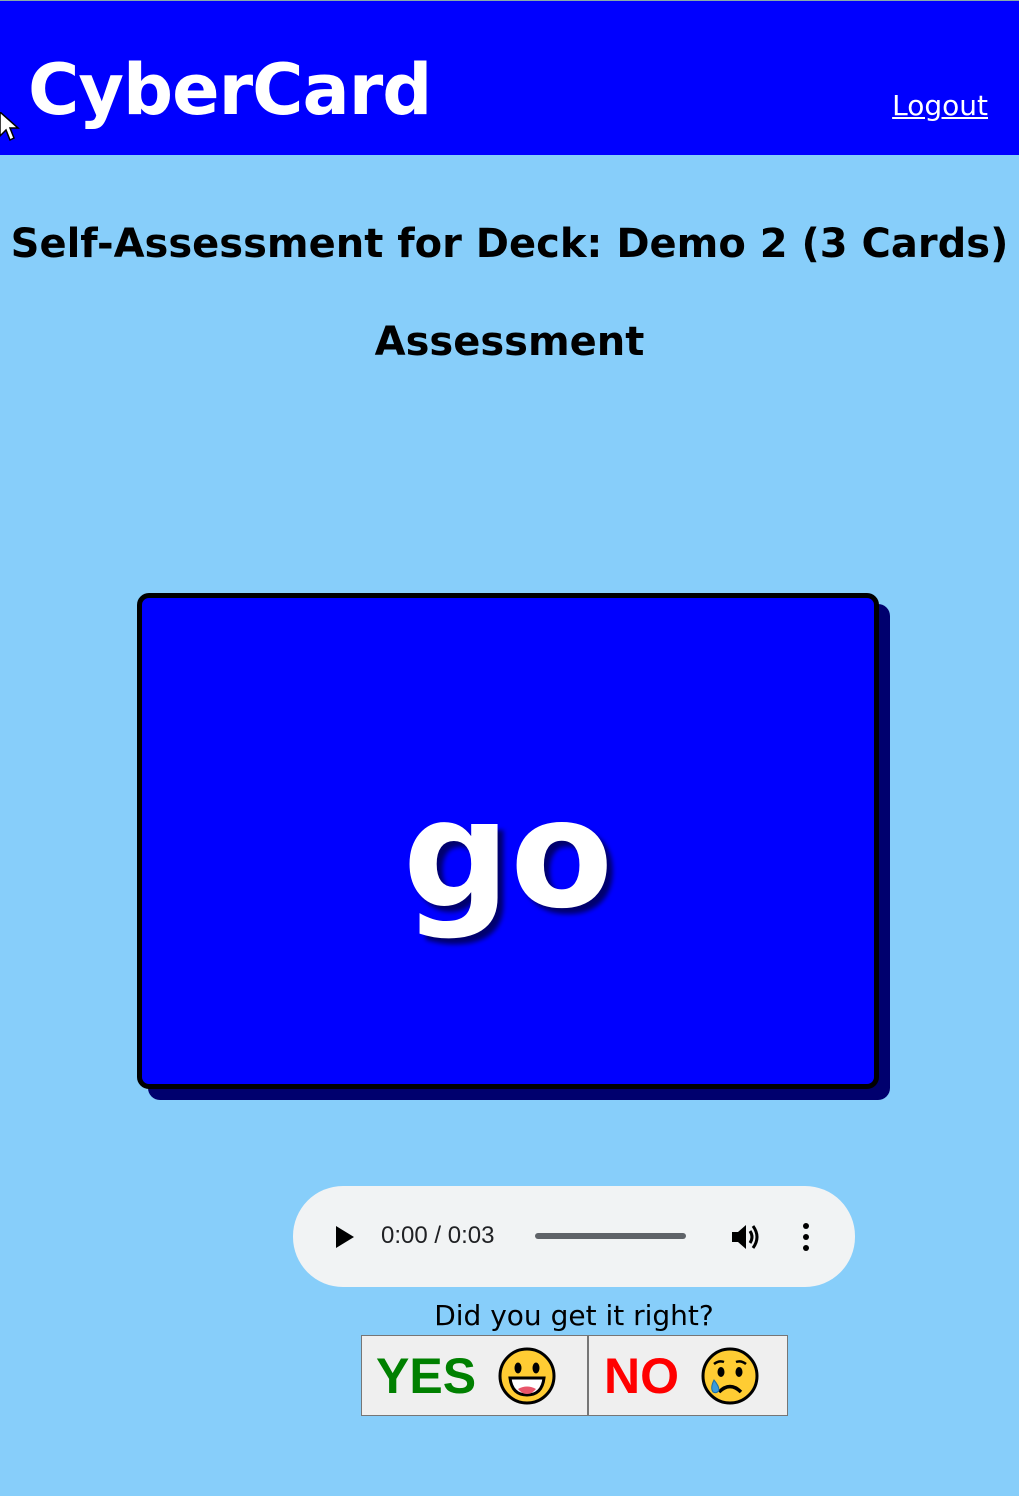 This screenshot has width=1019, height=1496. I want to click on no-button-label: NO, so click(641, 1375).